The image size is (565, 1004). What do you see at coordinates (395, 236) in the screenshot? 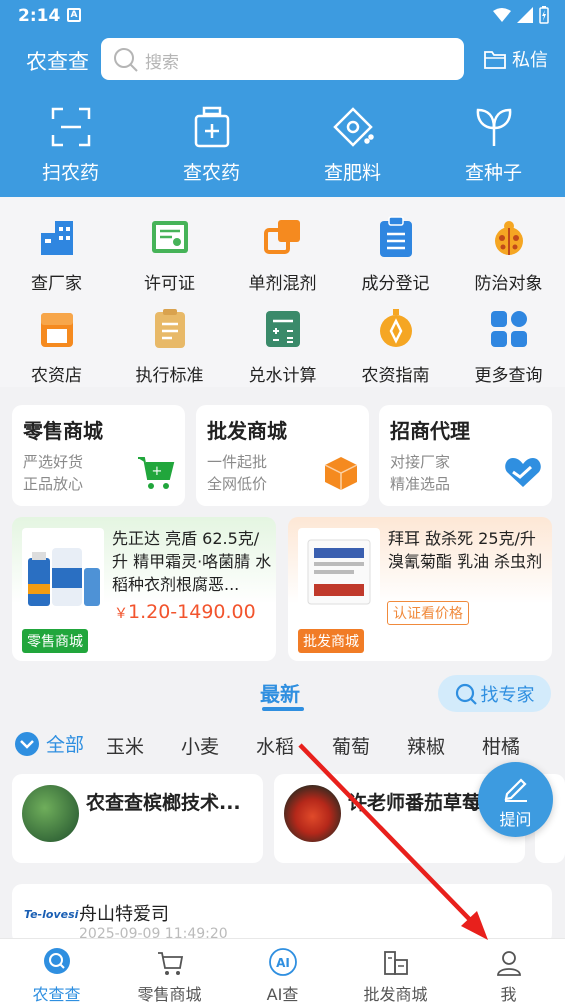
I see `clipboard-icon` at bounding box center [395, 236].